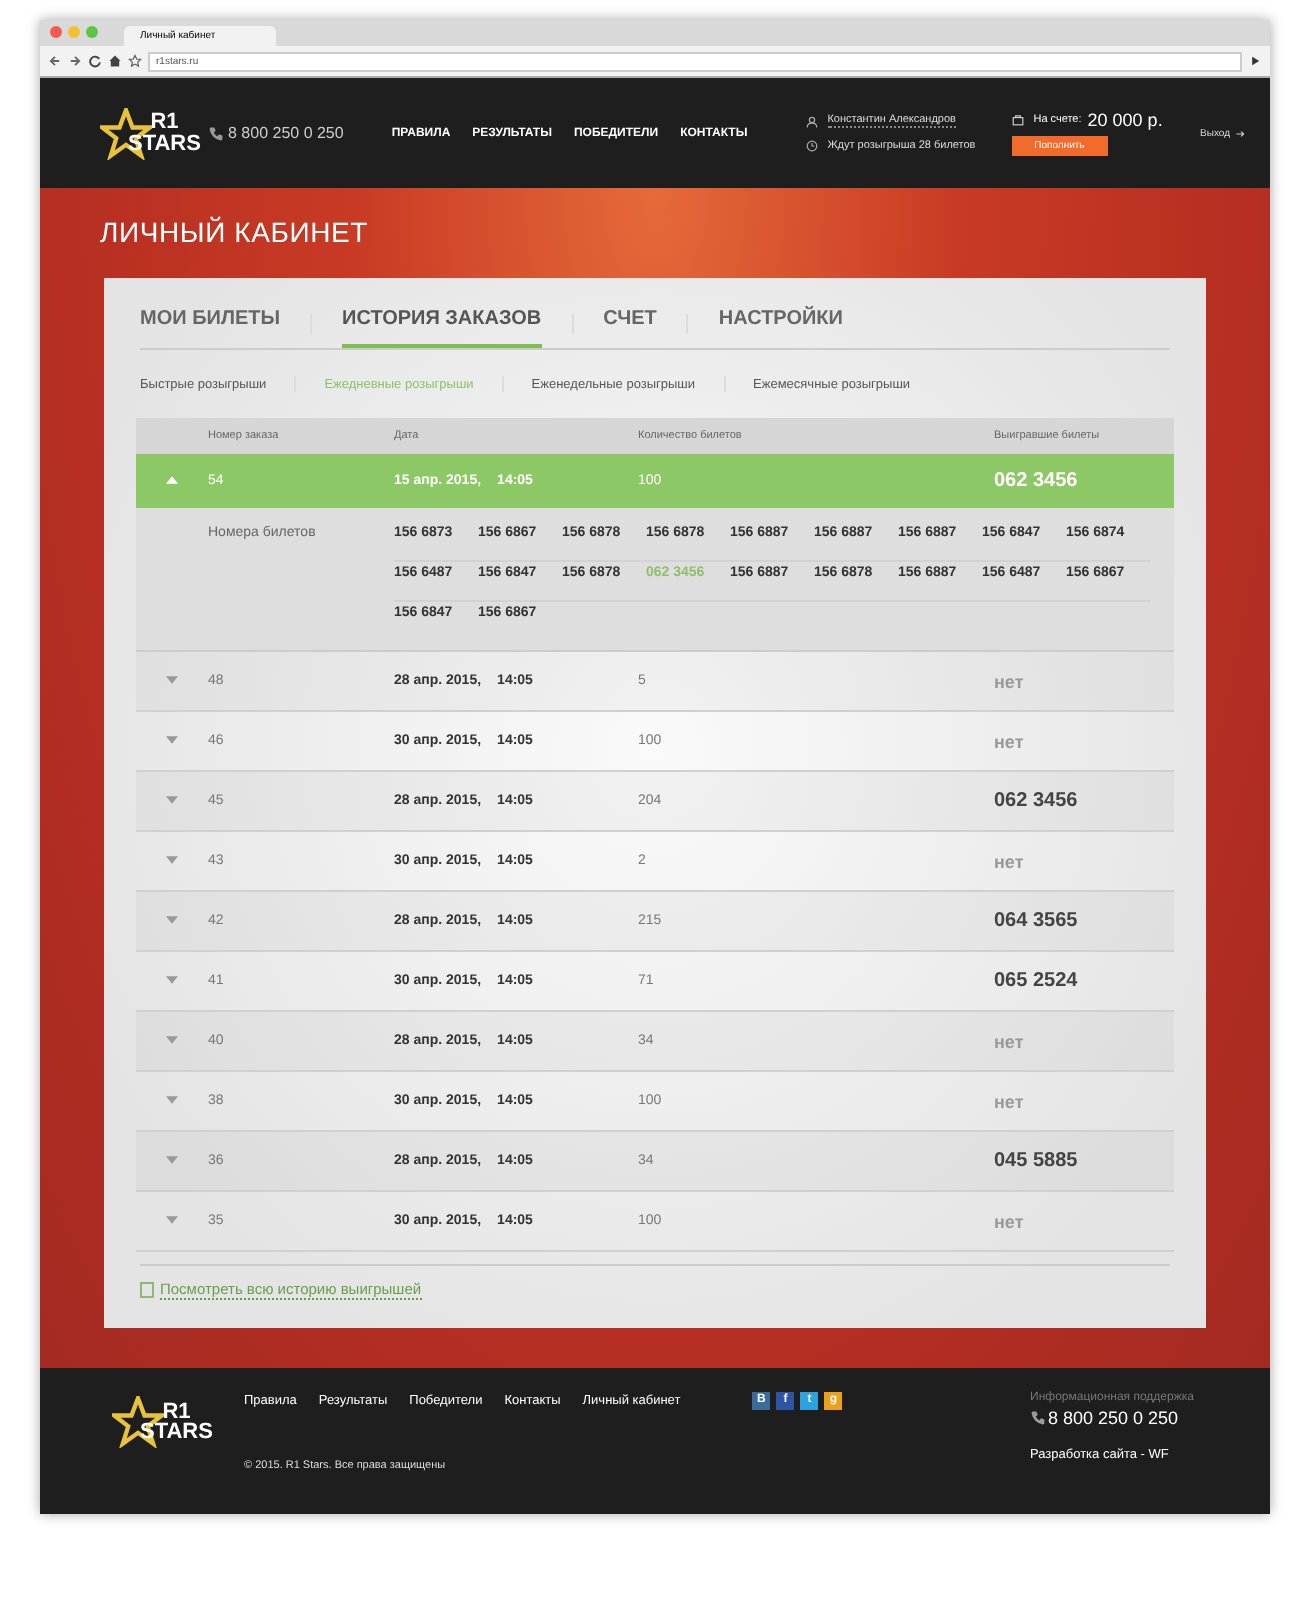 This screenshot has height=1614, width=1310. I want to click on home-icon, so click(115, 61).